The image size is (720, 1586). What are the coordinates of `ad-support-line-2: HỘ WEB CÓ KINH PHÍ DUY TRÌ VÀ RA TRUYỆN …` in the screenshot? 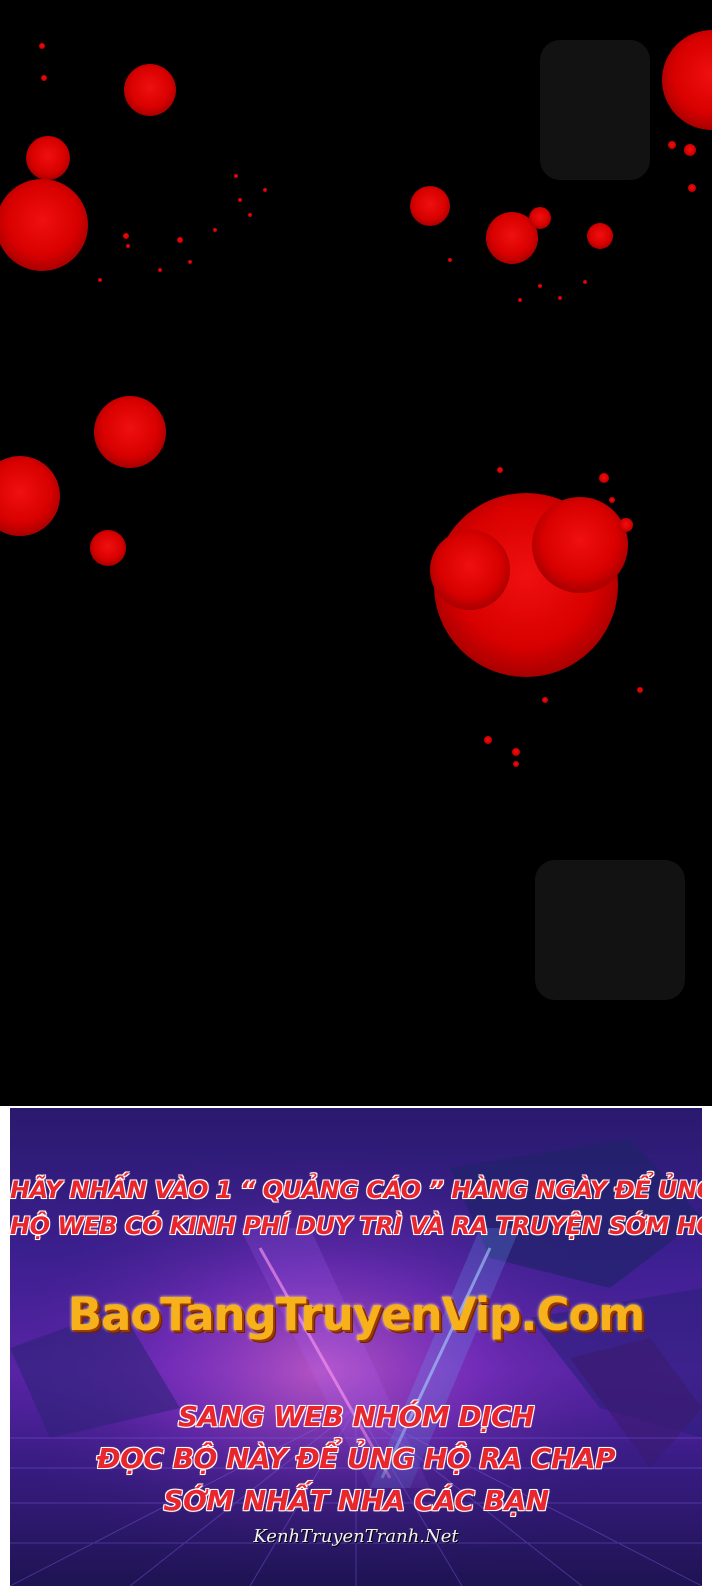 It's located at (356, 1226).